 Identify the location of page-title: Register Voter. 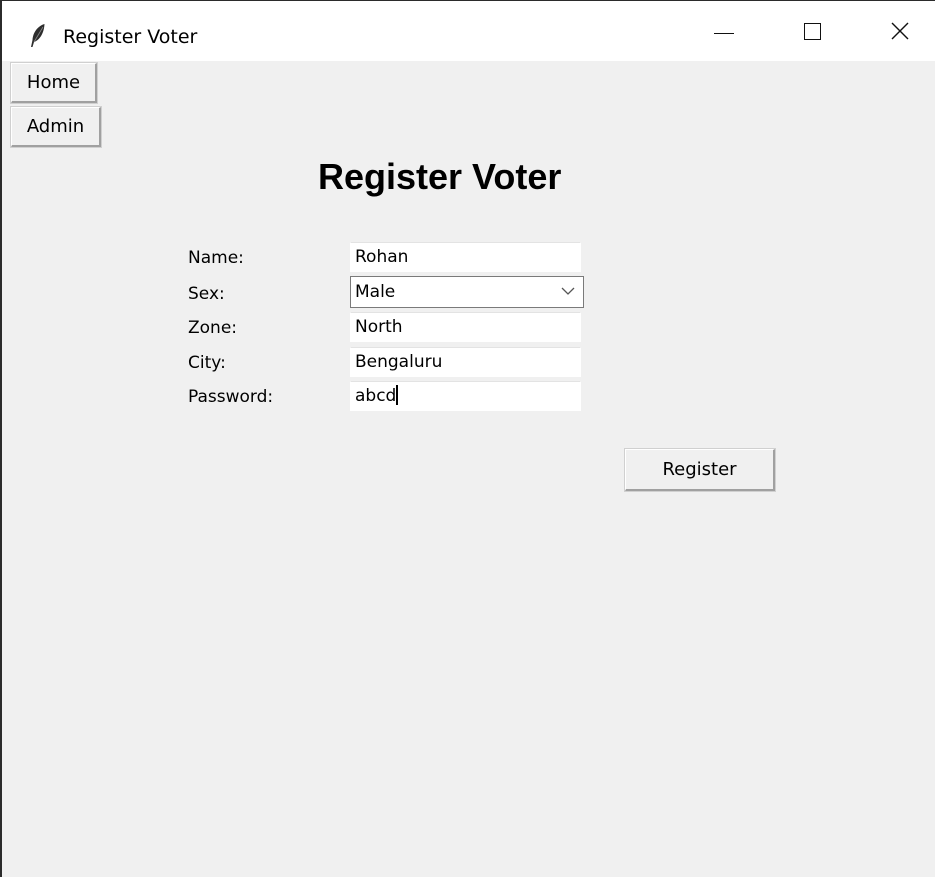
(440, 176).